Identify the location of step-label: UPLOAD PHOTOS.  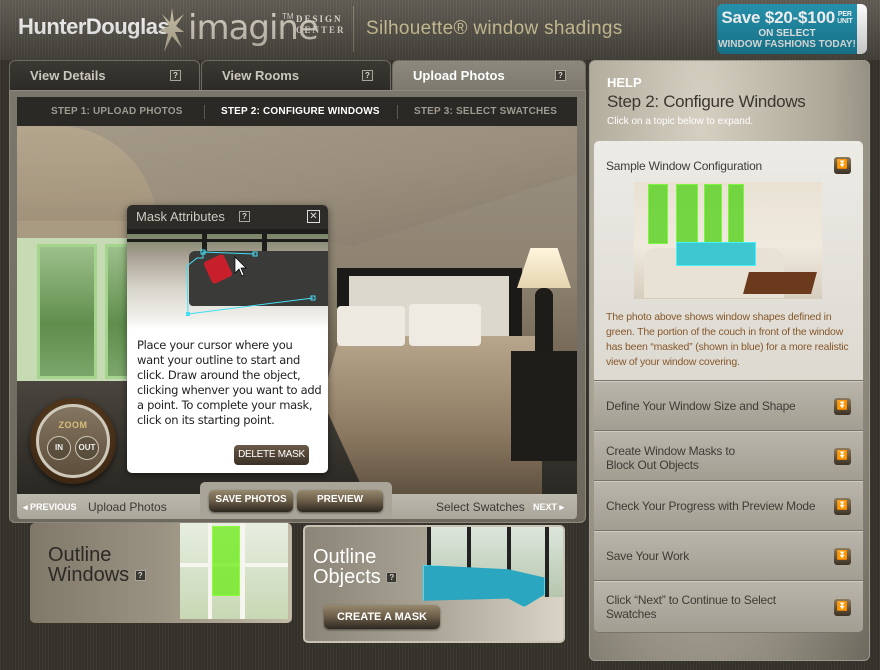
(138, 111).